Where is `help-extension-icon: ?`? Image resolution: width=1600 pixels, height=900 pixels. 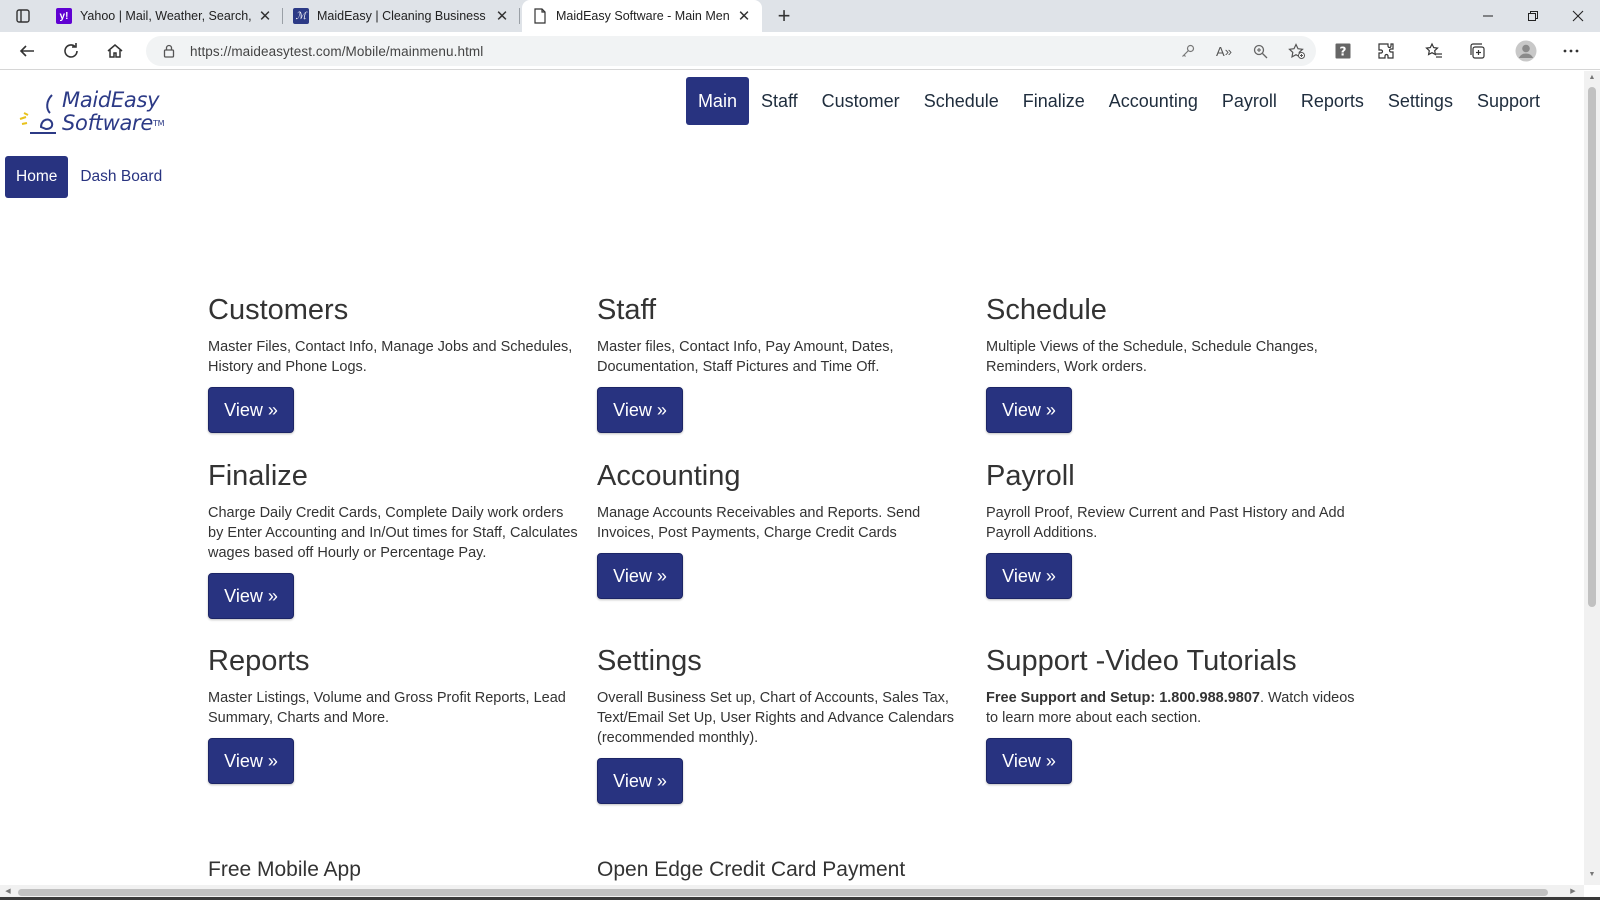 help-extension-icon: ? is located at coordinates (1343, 51).